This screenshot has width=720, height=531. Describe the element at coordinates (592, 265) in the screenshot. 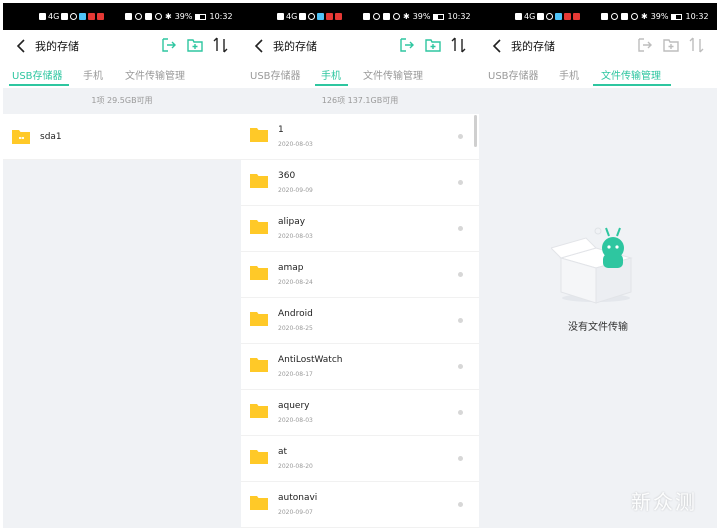

I see `empty-box-illustration` at that location.